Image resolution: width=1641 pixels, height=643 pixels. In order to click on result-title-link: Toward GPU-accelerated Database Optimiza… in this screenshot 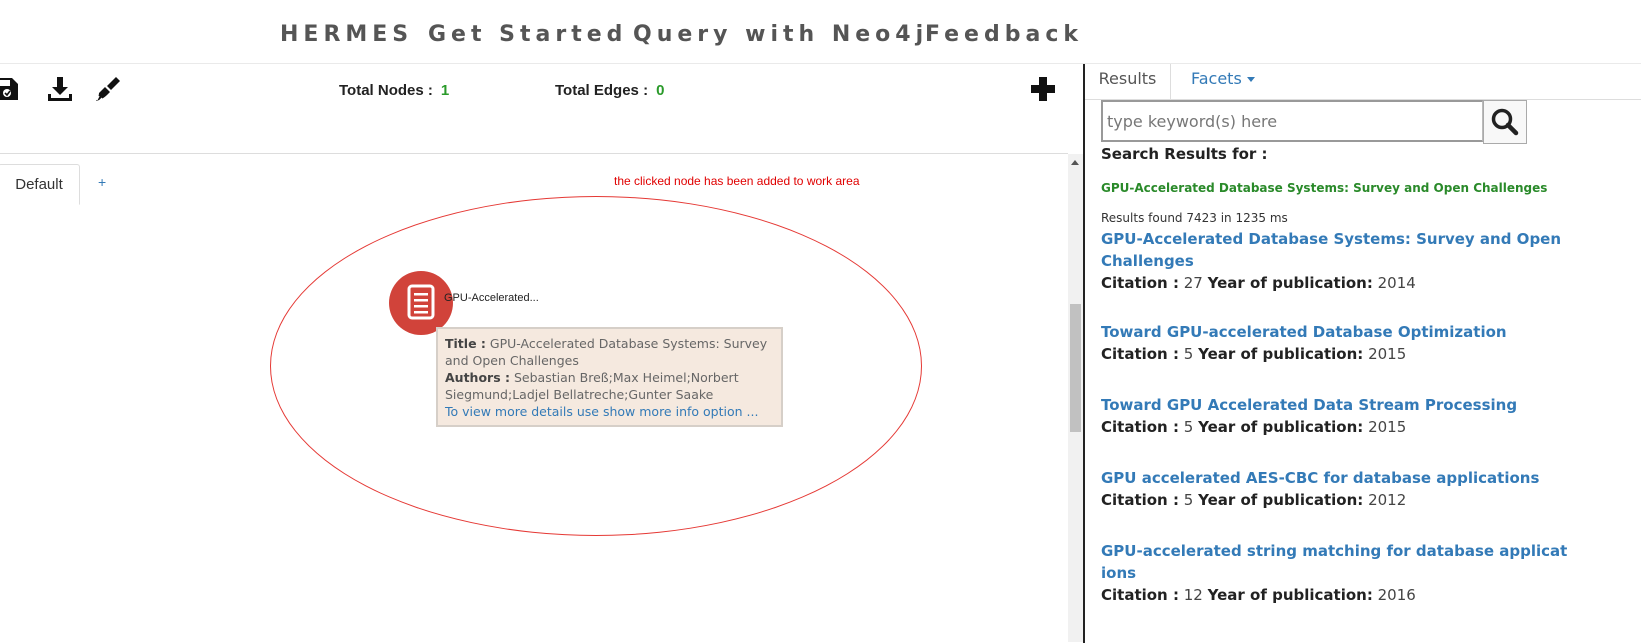, I will do `click(1336, 332)`.